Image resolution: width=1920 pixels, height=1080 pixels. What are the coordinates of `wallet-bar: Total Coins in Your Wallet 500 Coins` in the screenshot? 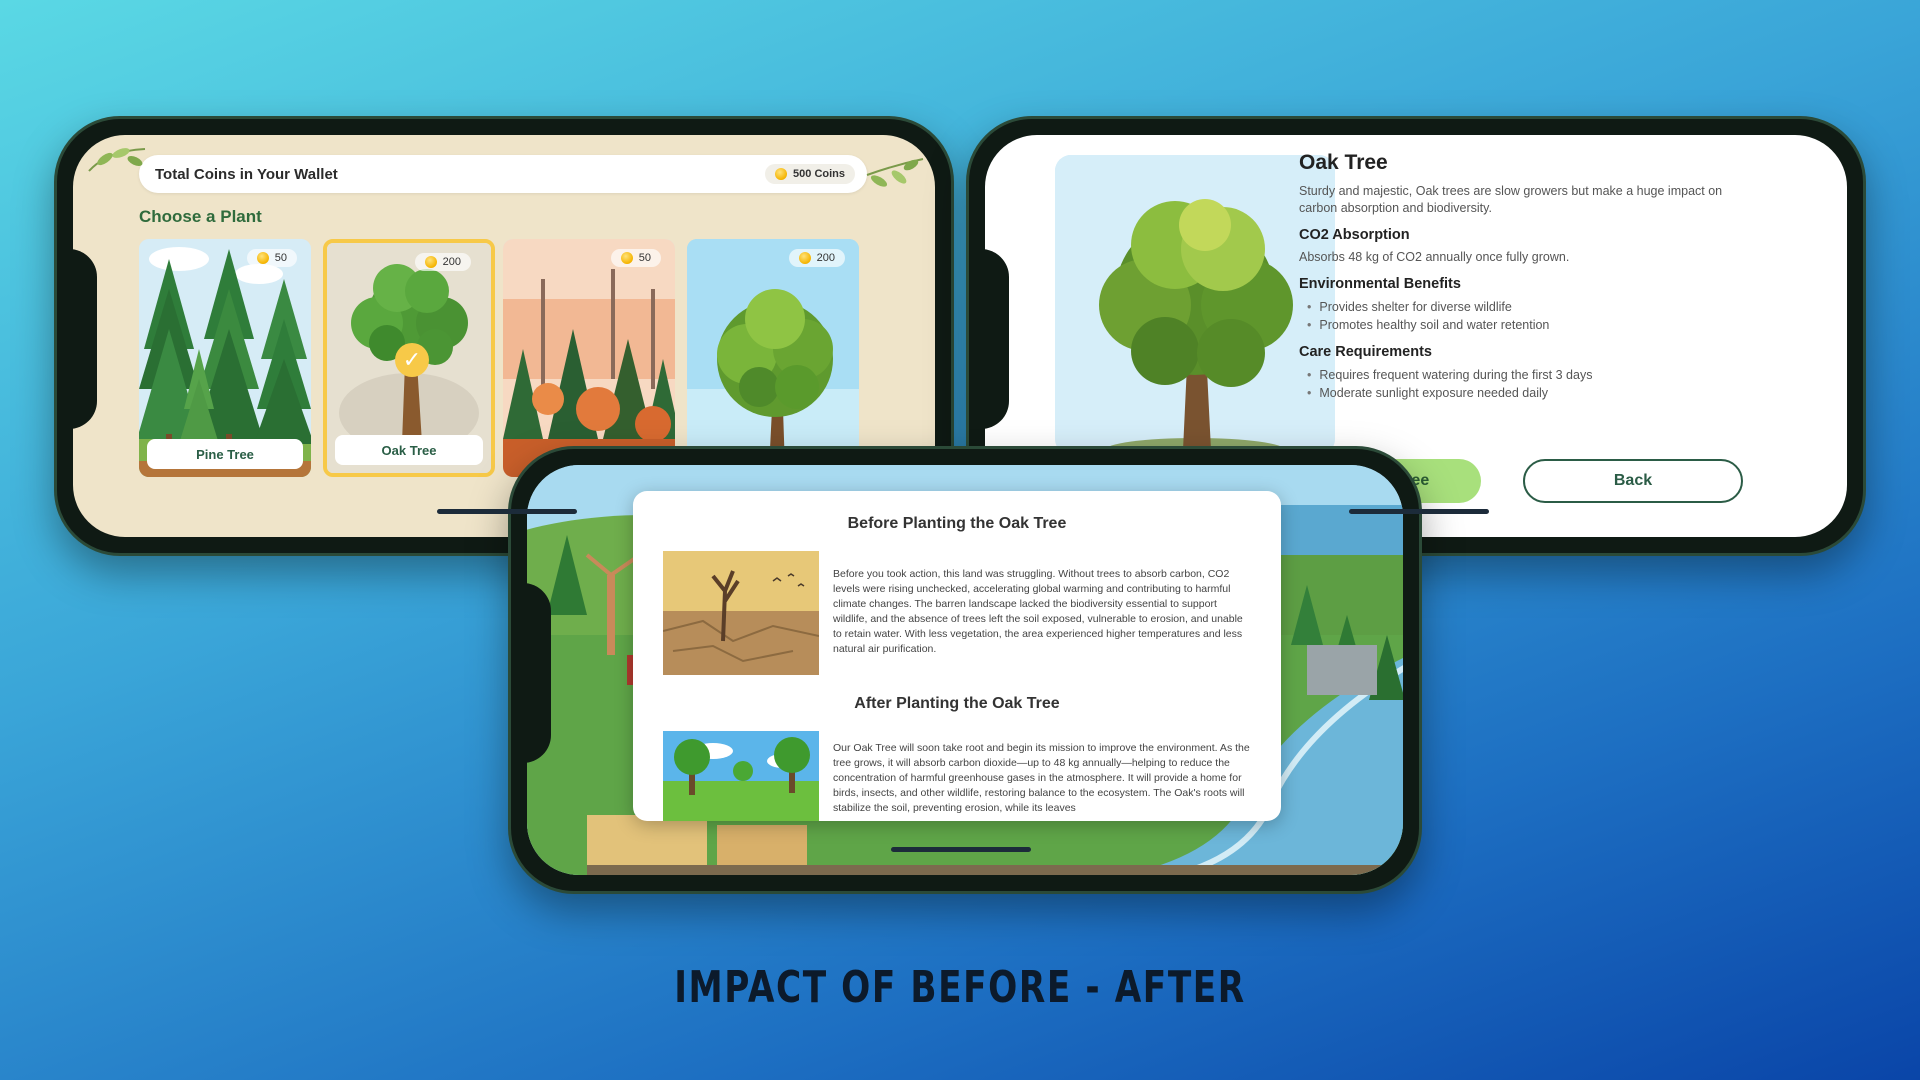 It's located at (503, 174).